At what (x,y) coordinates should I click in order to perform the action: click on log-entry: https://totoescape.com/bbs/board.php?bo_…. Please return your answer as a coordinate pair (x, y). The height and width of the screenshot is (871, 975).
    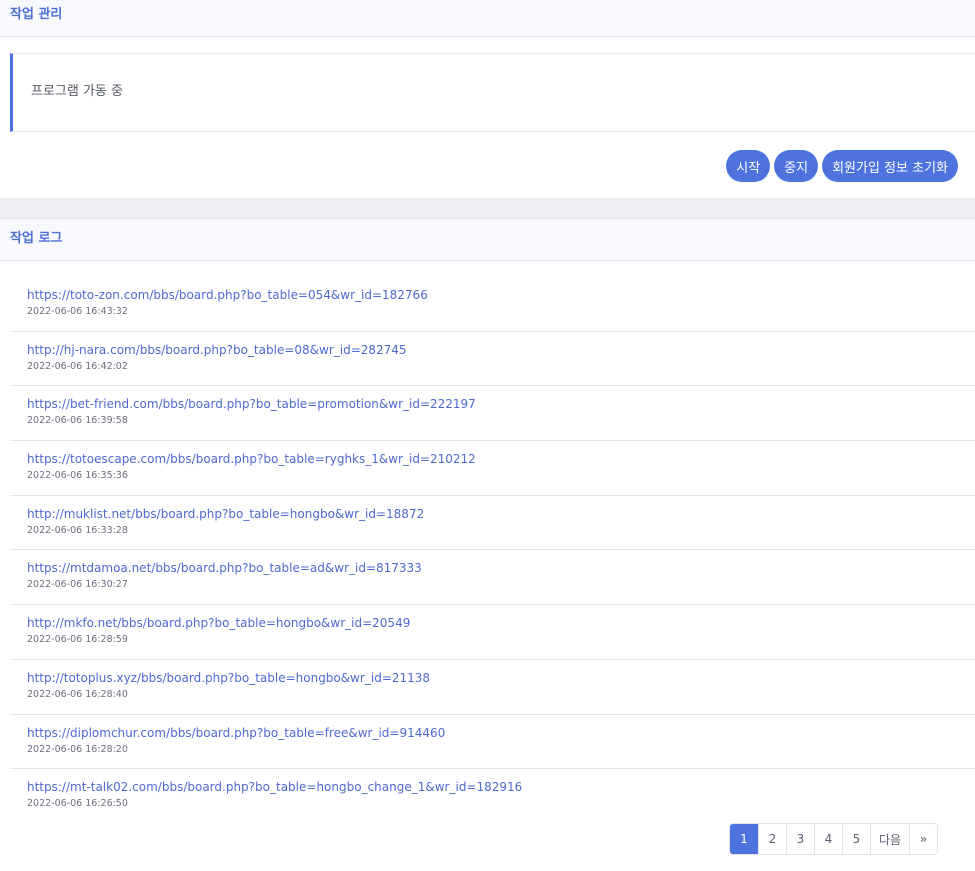
    Looking at the image, I should click on (492, 468).